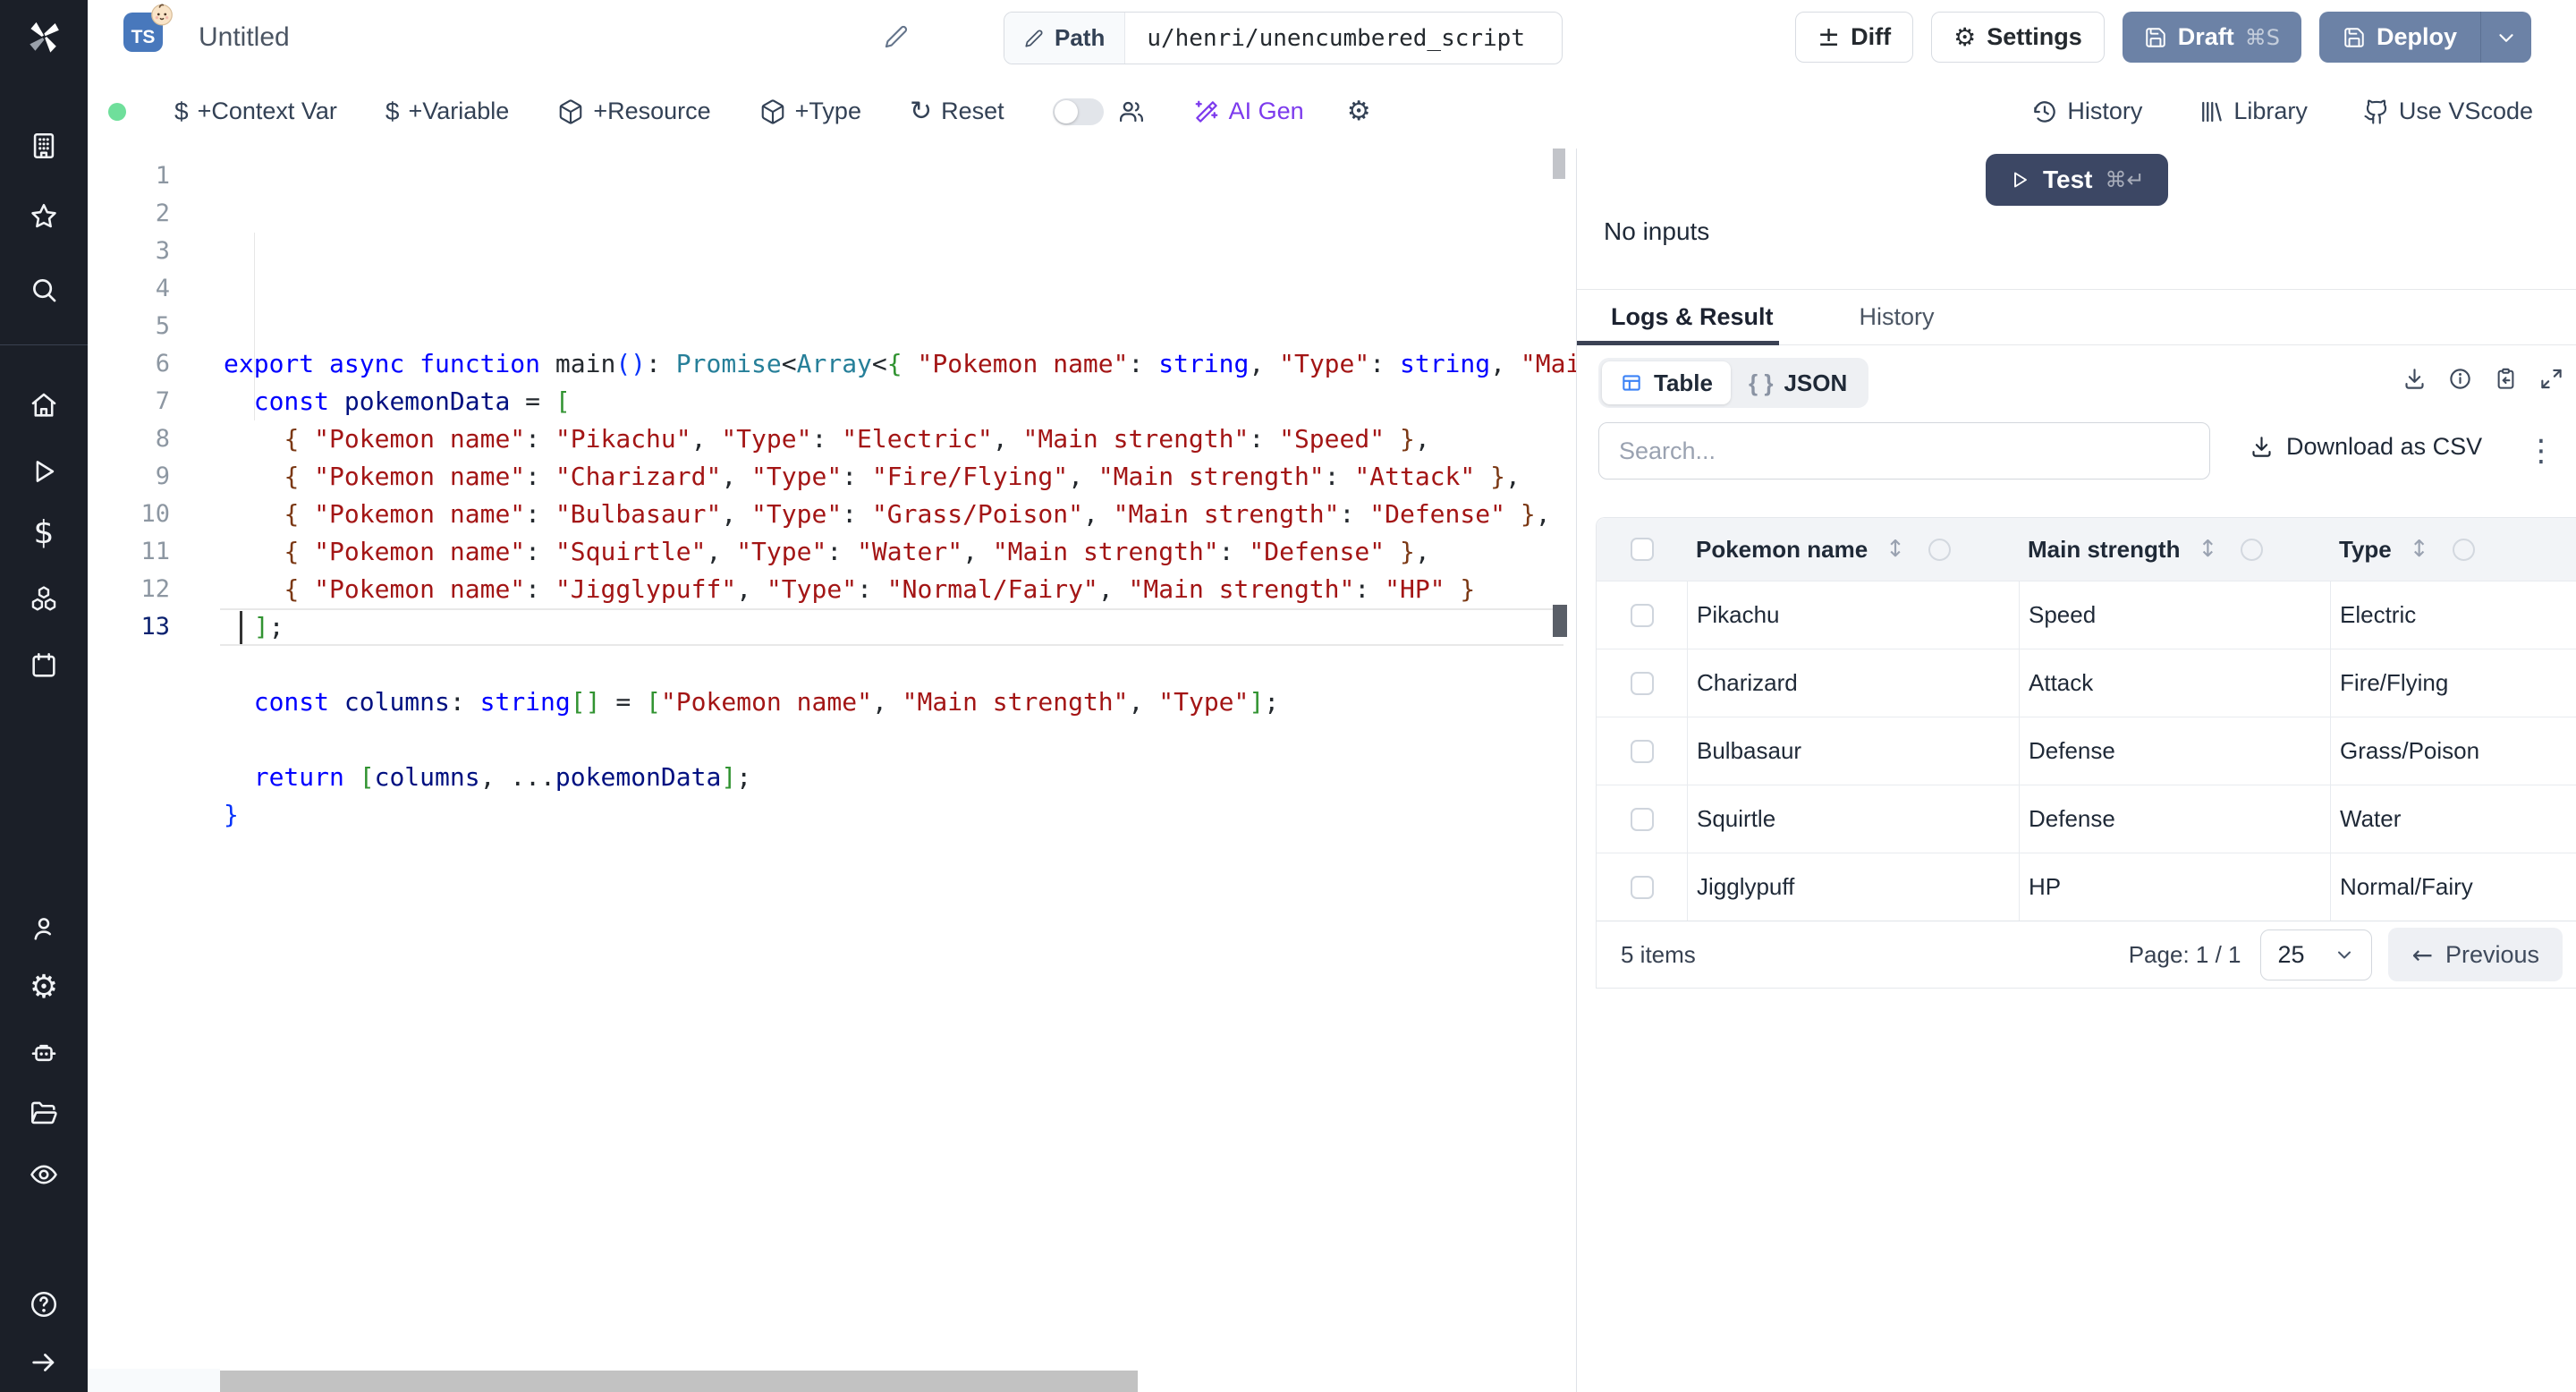 This screenshot has width=2576, height=1392. I want to click on library-button: Library, so click(2253, 111).